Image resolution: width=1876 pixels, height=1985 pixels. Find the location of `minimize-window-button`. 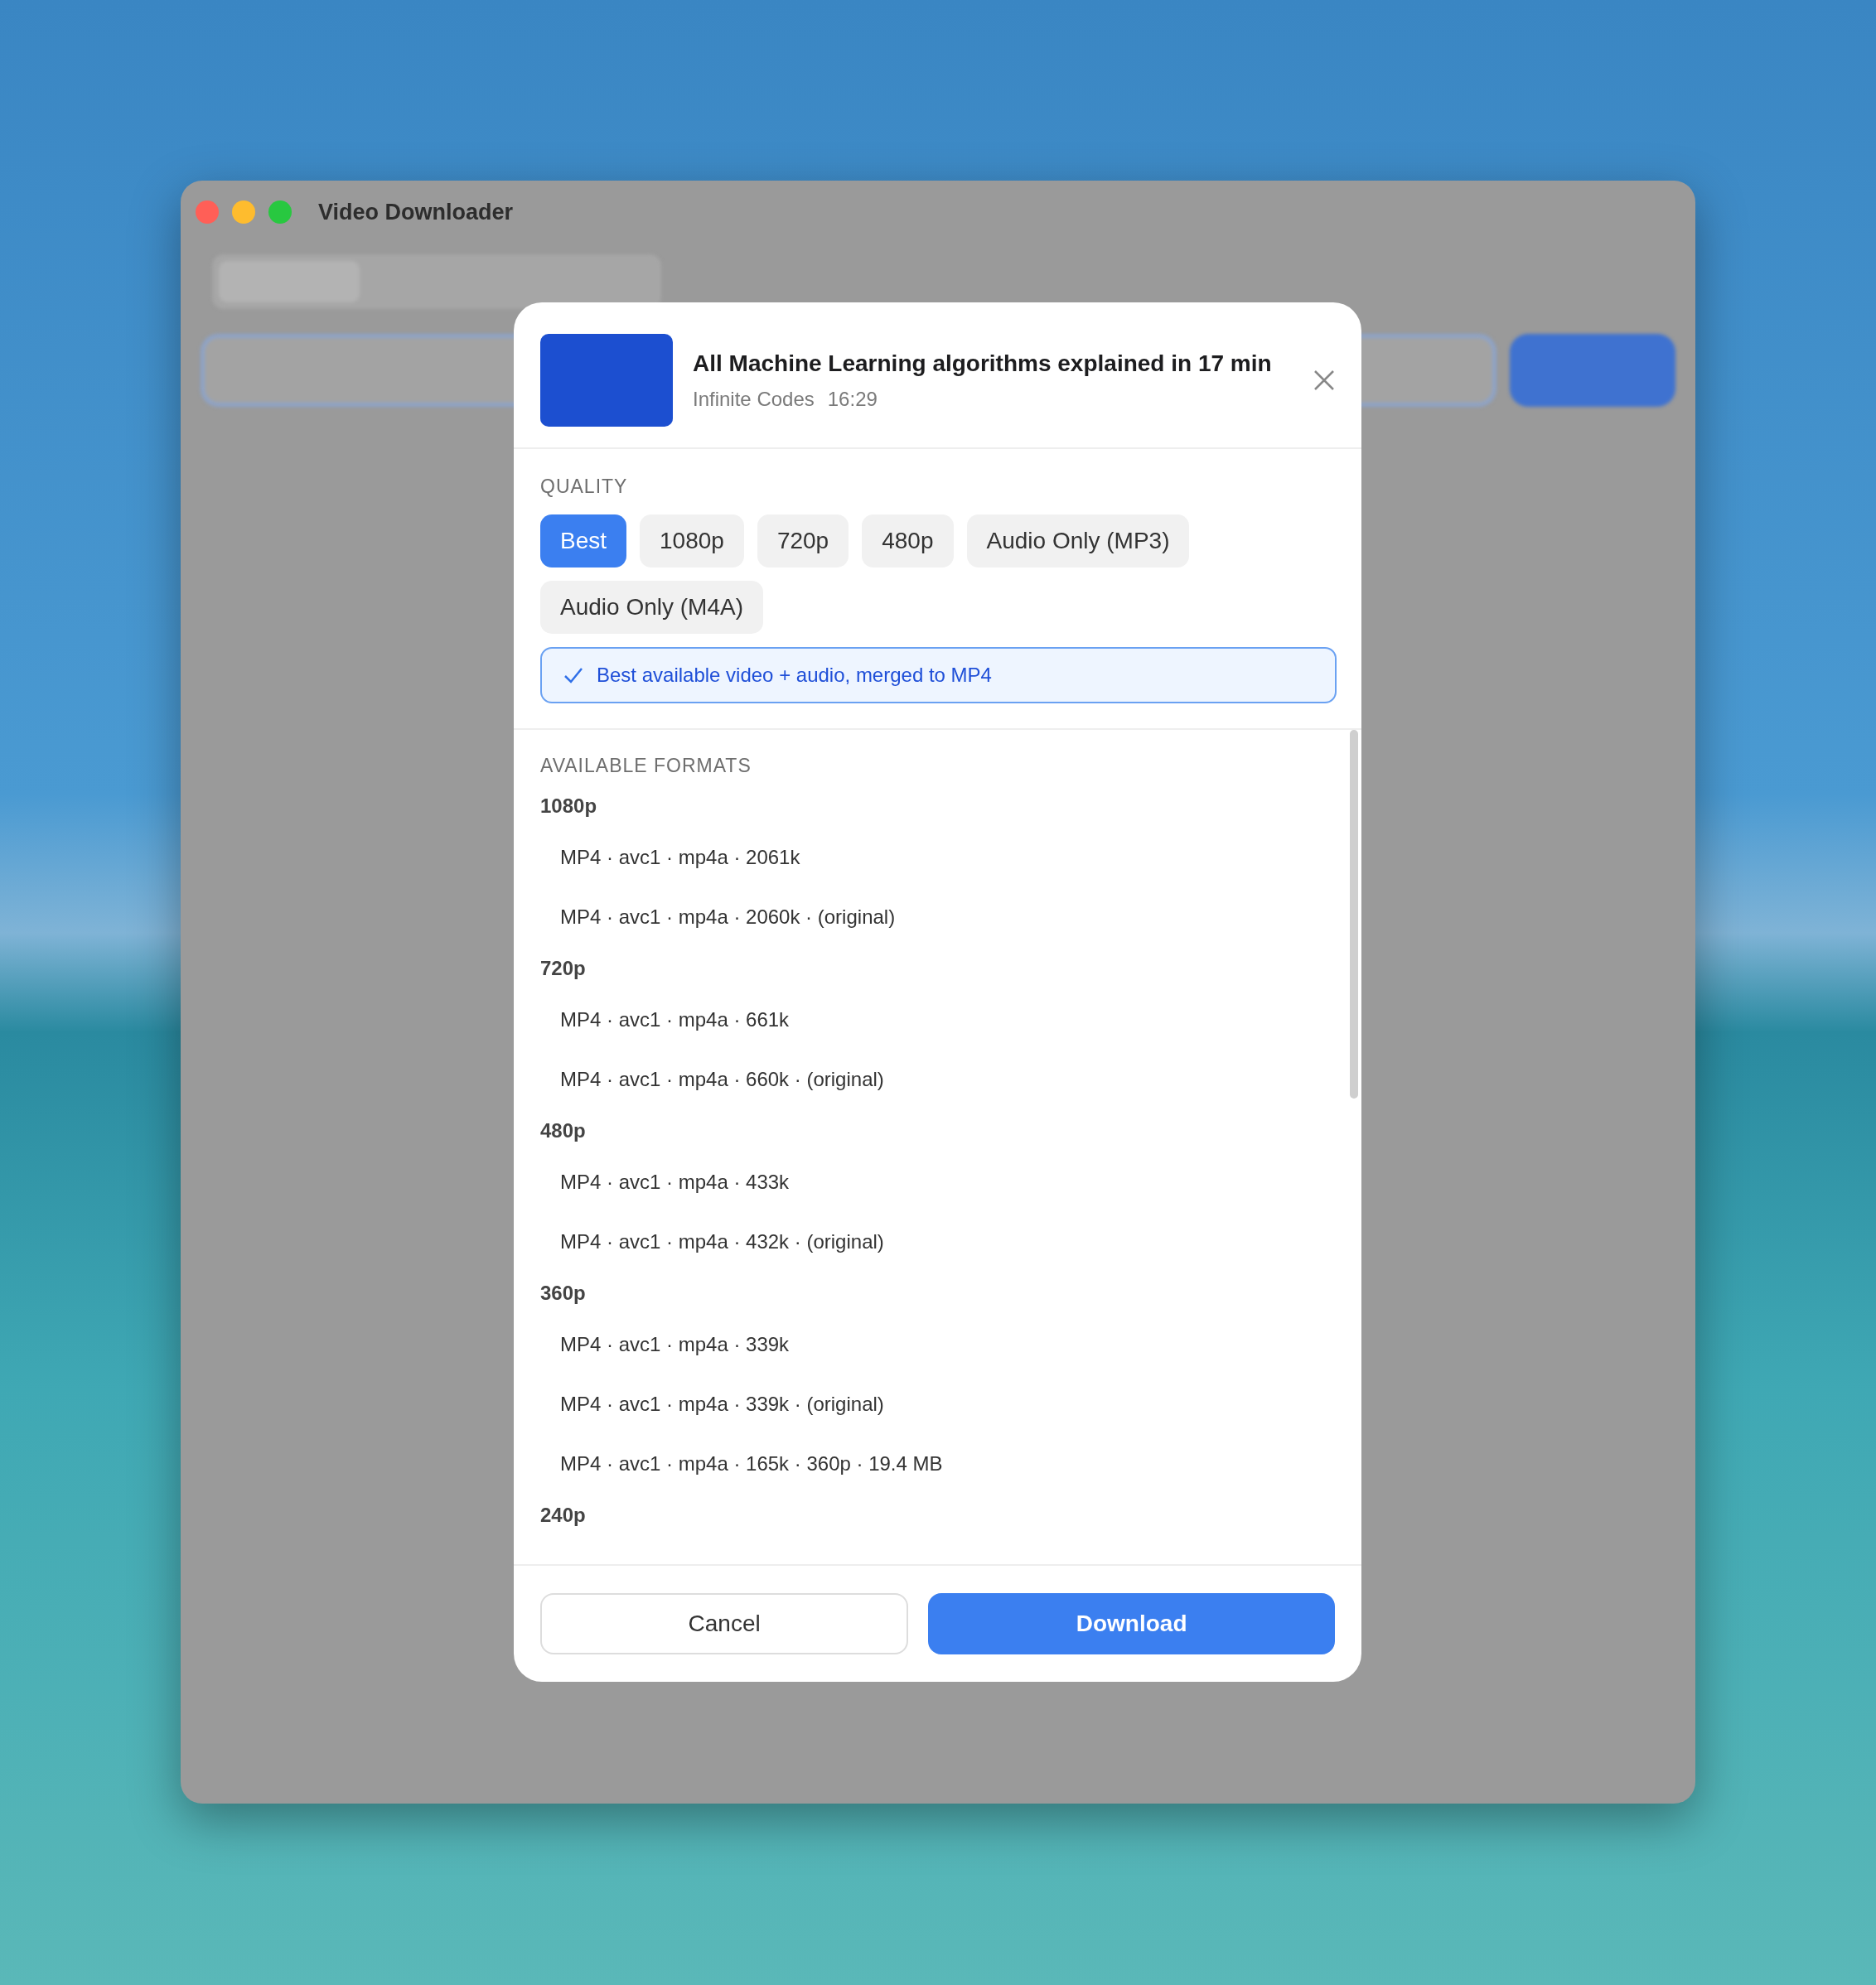

minimize-window-button is located at coordinates (243, 212).